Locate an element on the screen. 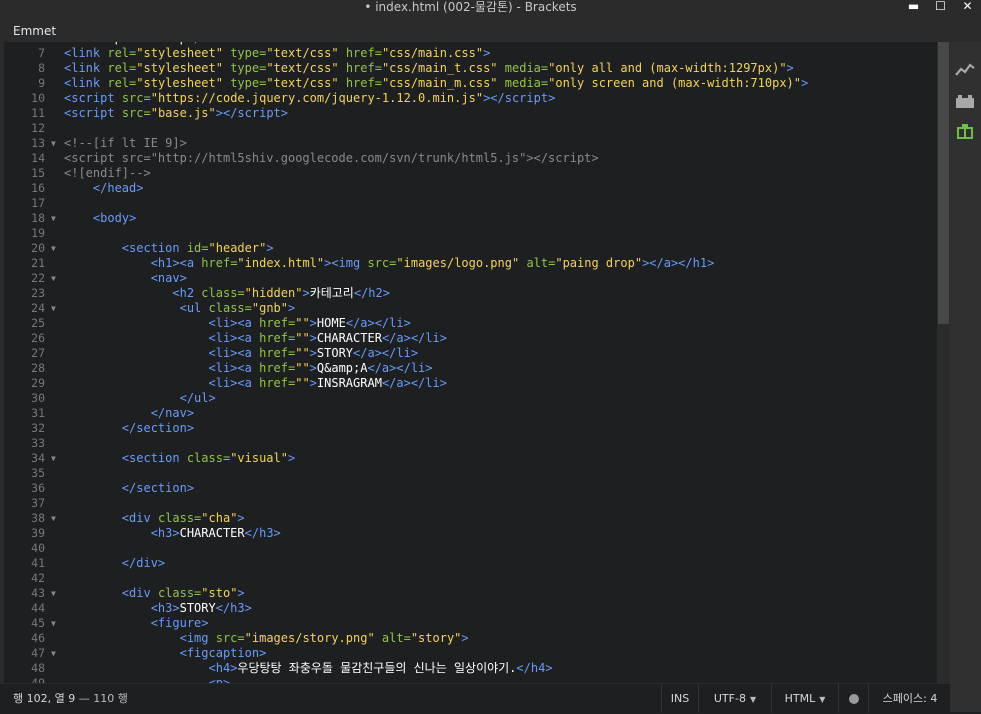 This screenshot has width=981, height=714. line-code: <li><a href="">INSRAGRAM</a></li> is located at coordinates (327, 383).